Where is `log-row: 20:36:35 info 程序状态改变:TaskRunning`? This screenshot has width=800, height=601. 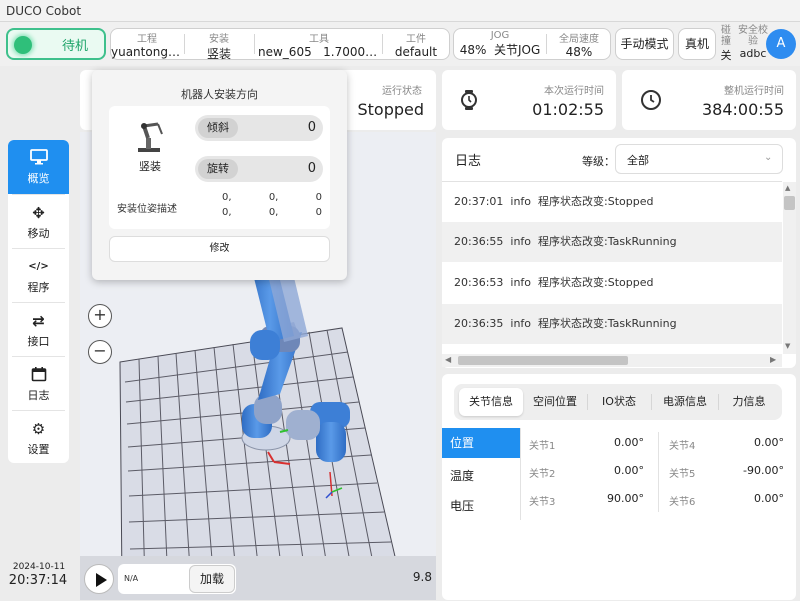 log-row: 20:36:35 info 程序状态改变:TaskRunning is located at coordinates (612, 324).